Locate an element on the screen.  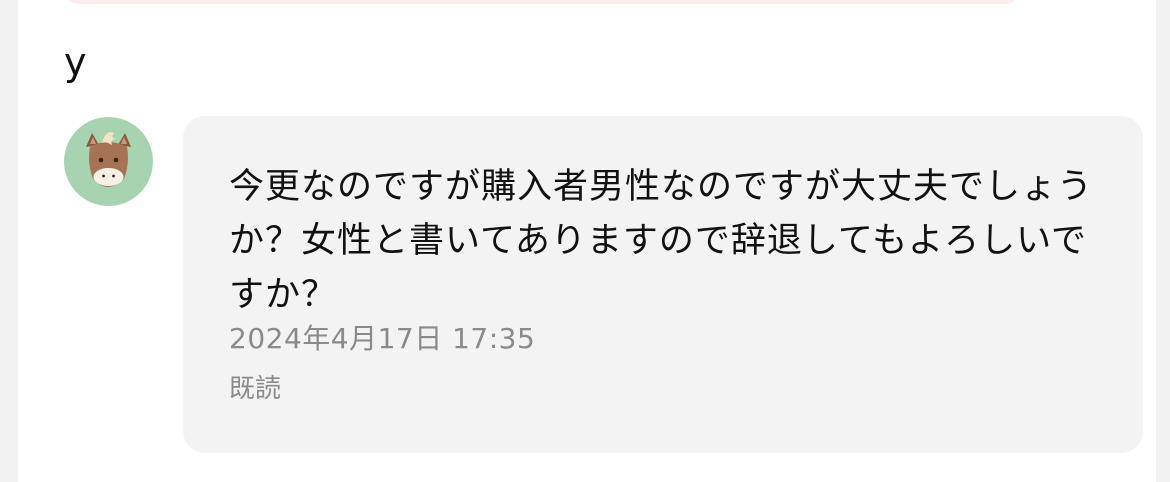
sender-name: y is located at coordinates (75, 62).